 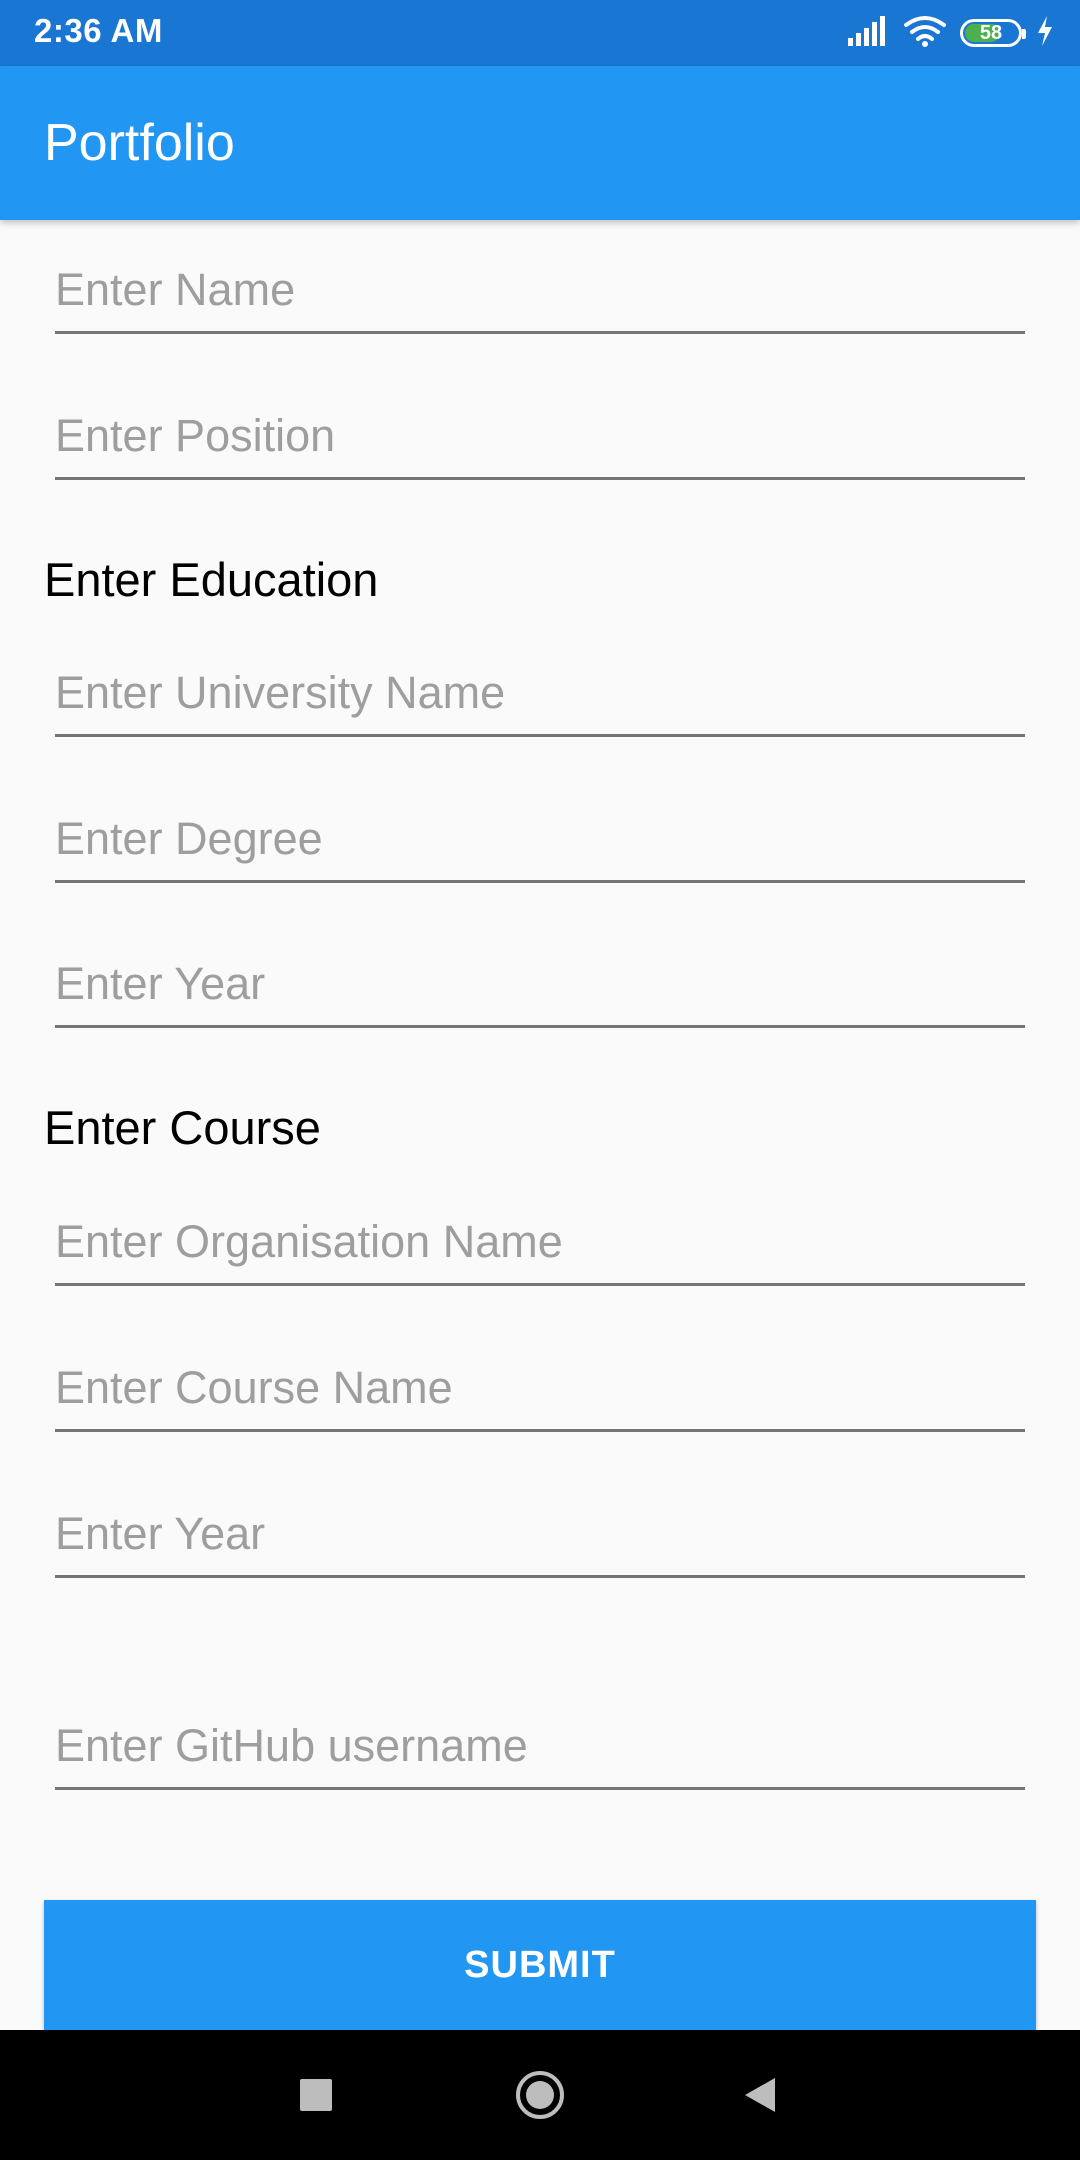 I want to click on university-input, so click(x=540, y=693).